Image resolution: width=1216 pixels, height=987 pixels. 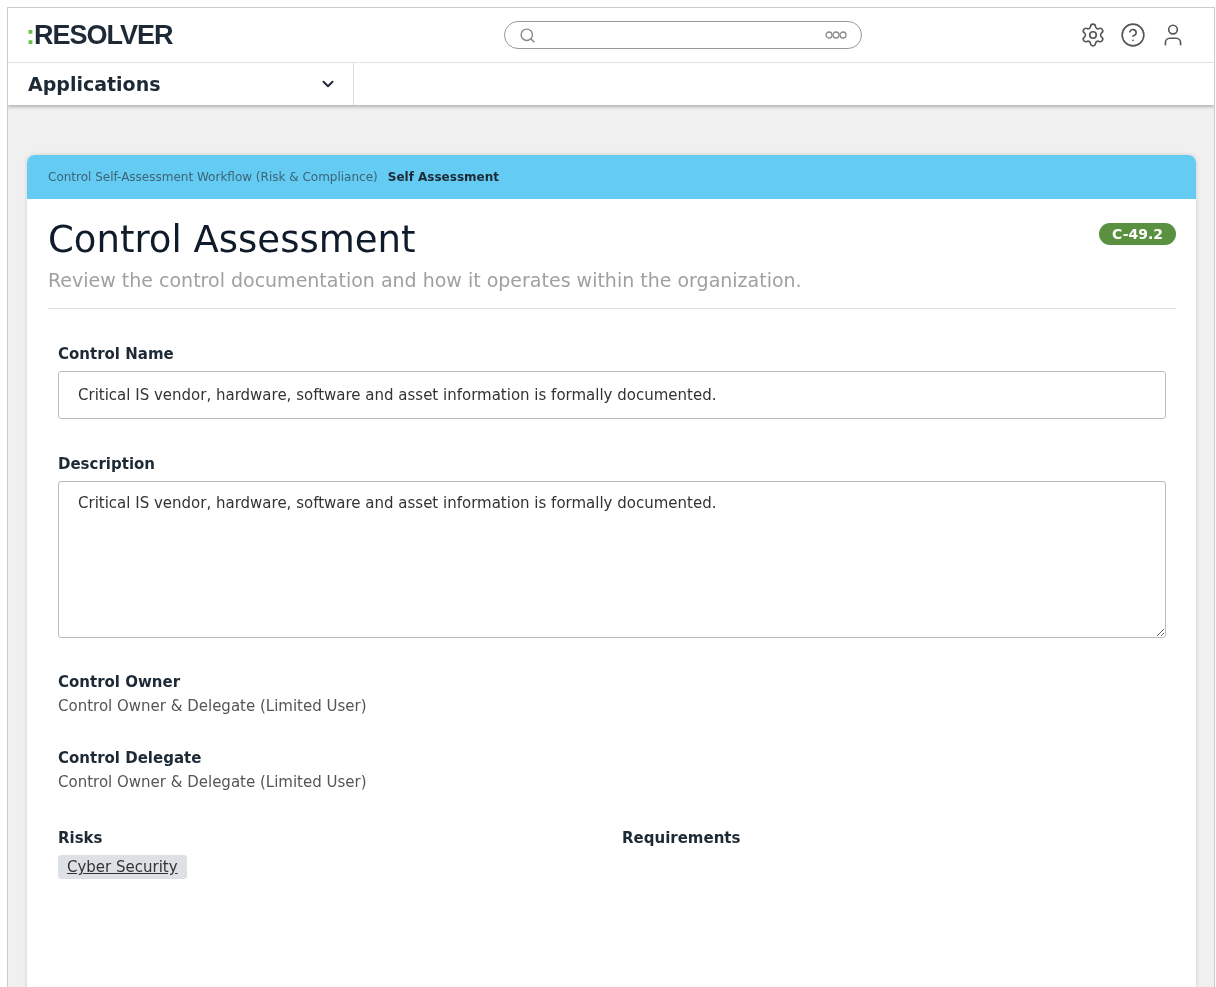 I want to click on field-label: Requirements, so click(x=682, y=838).